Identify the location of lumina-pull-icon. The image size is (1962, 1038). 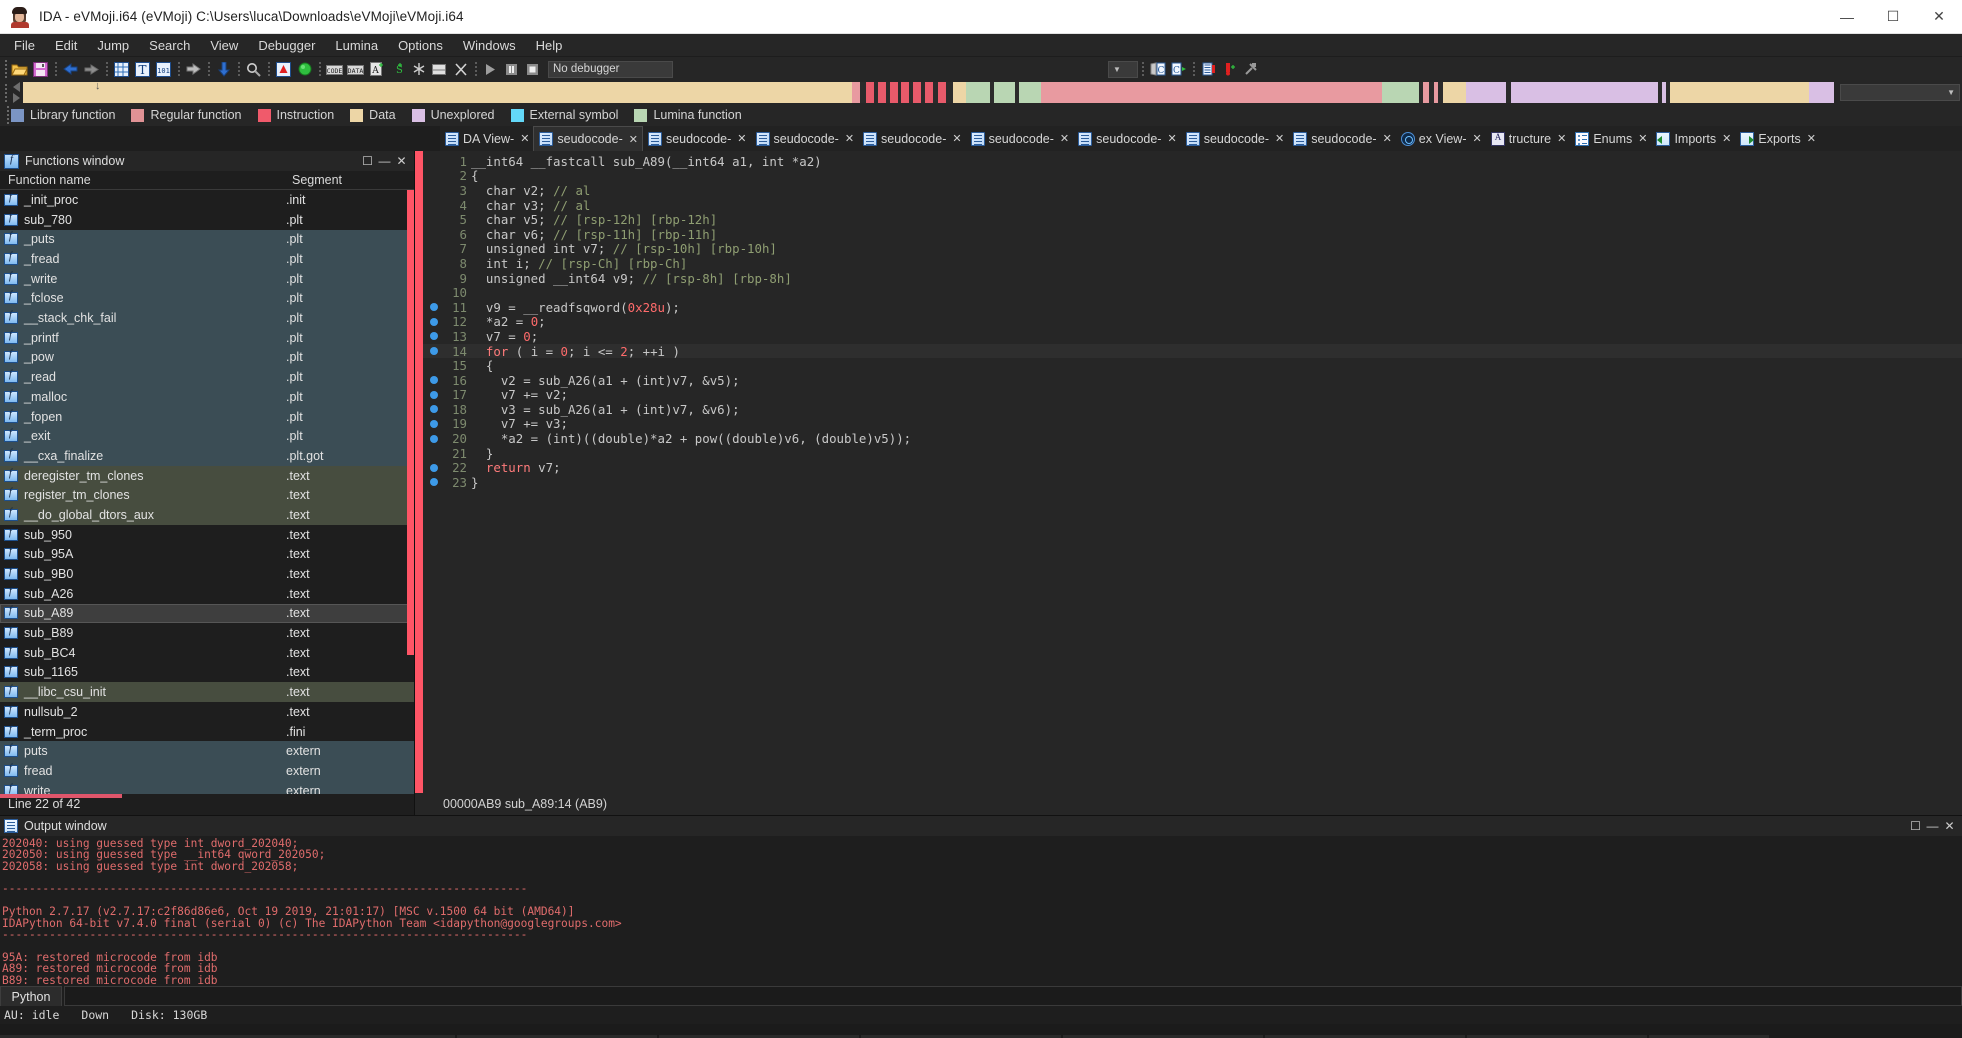
(1229, 69).